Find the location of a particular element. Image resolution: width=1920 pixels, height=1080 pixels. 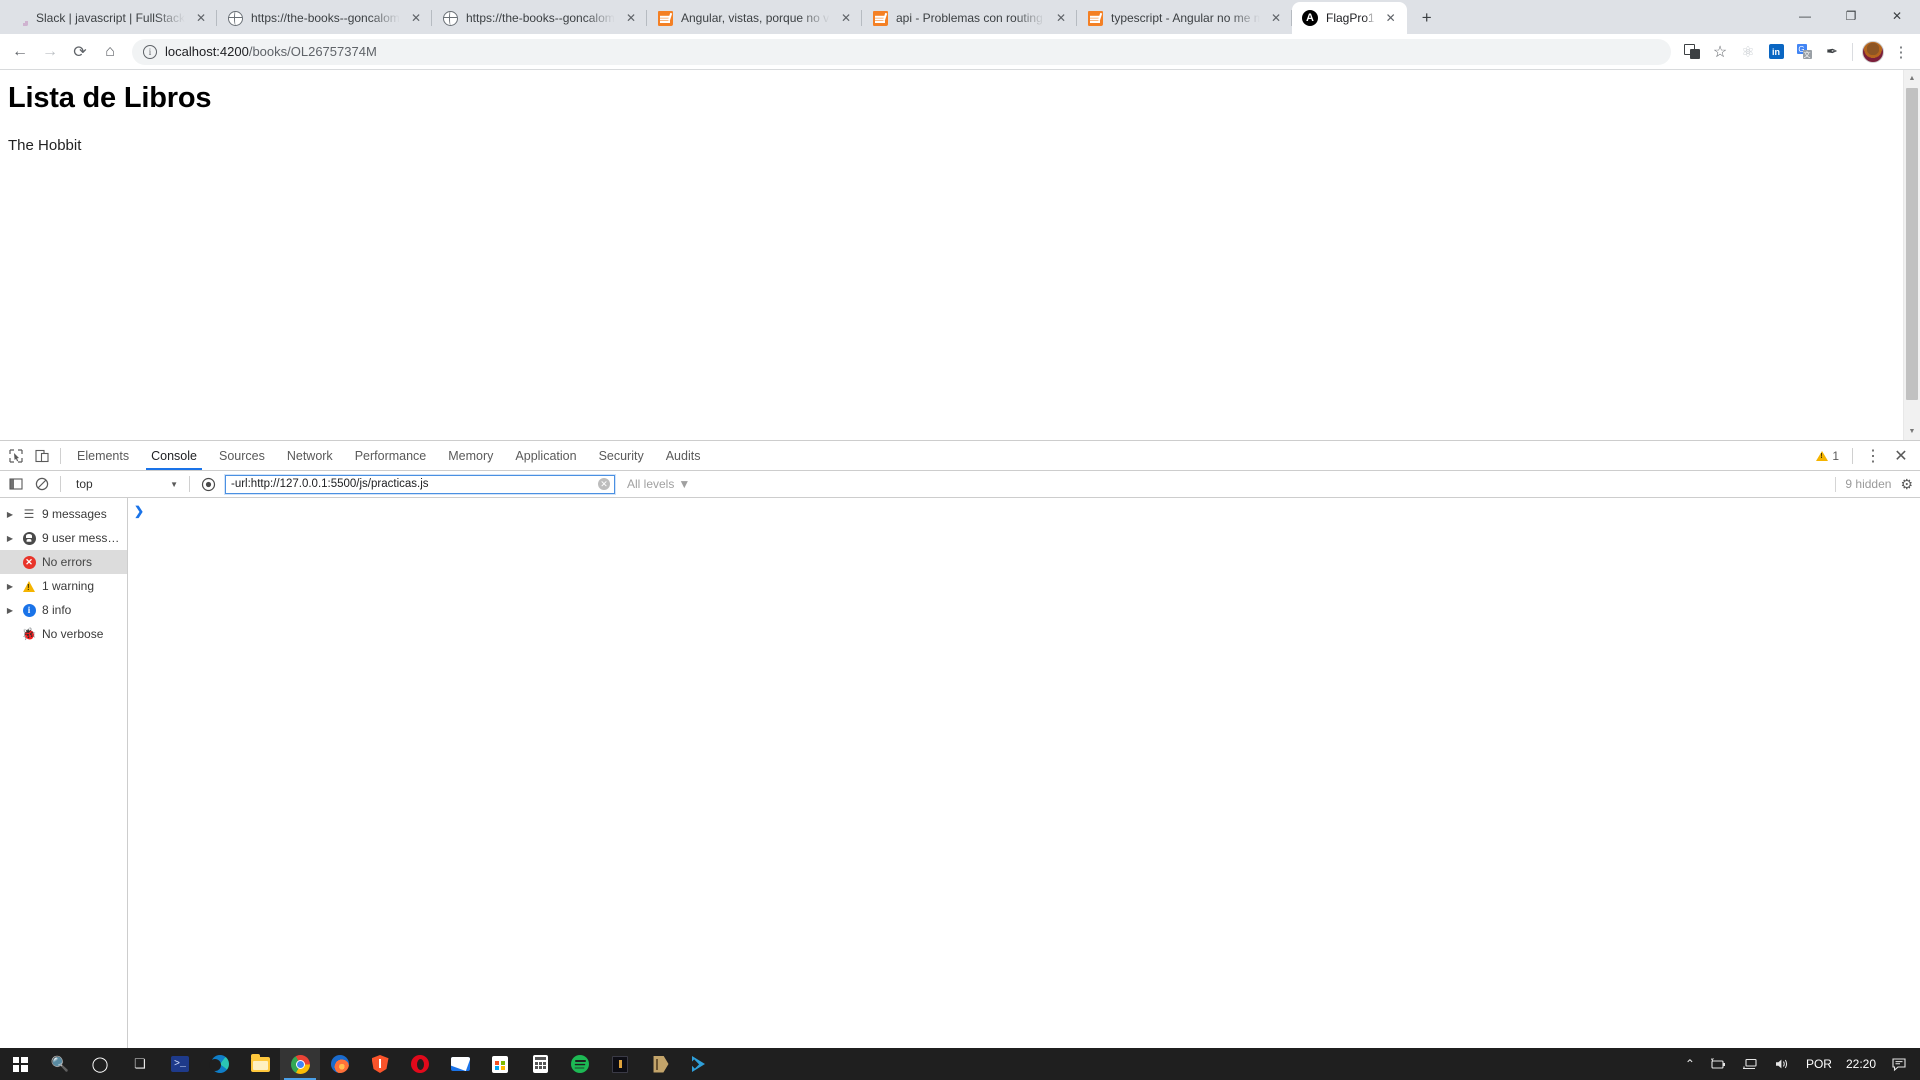

back-button: ← is located at coordinates (20, 52).